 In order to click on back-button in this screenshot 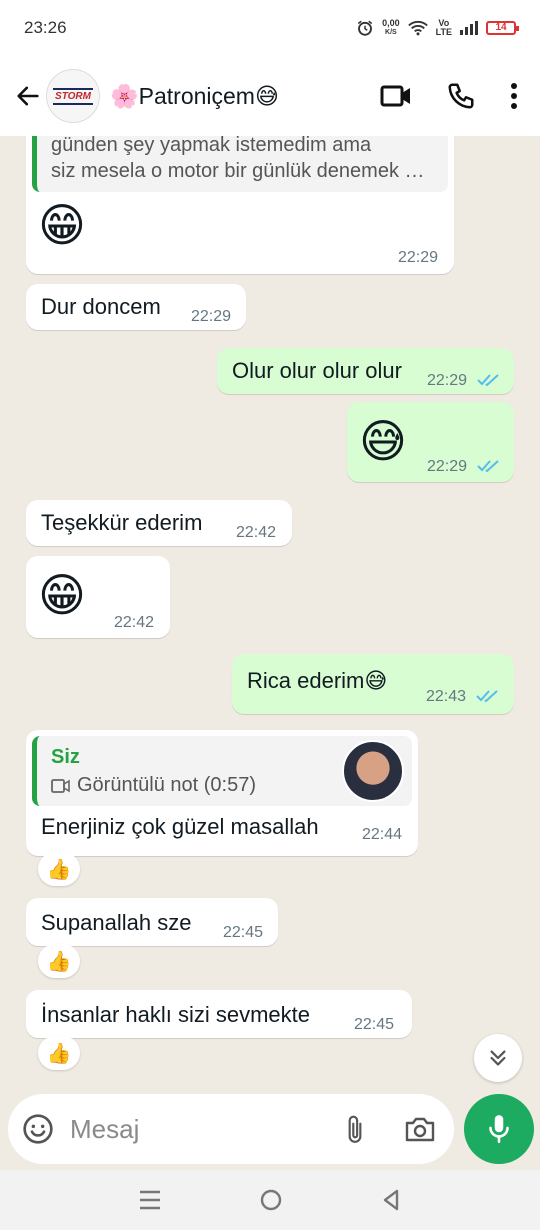, I will do `click(28, 96)`.